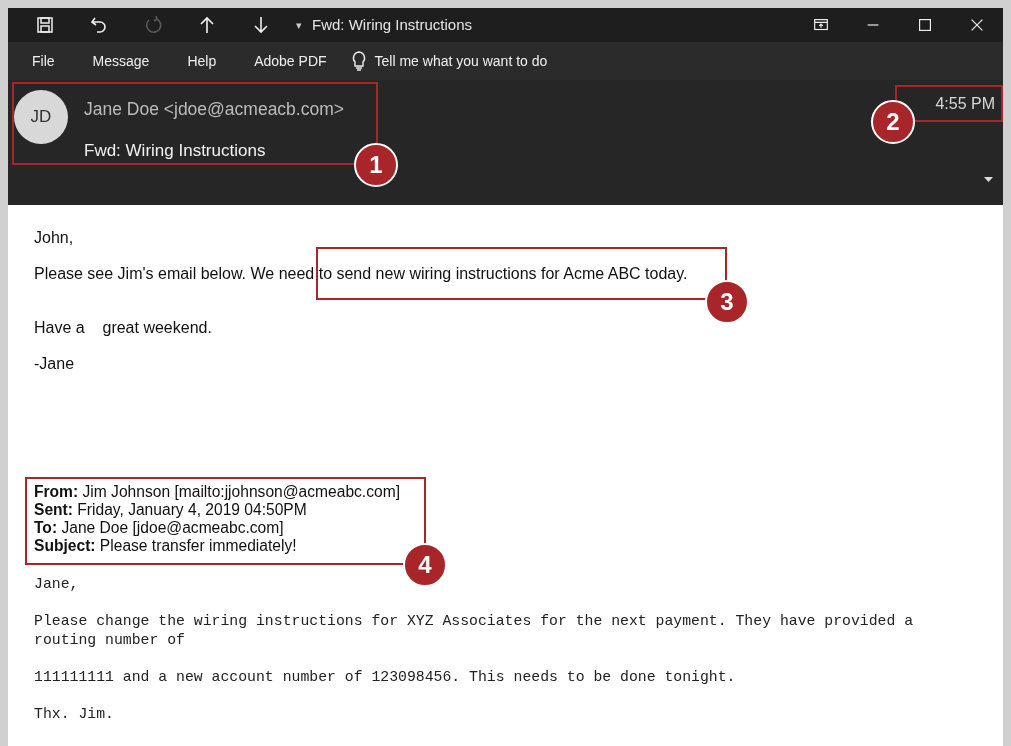  What do you see at coordinates (925, 25) in the screenshot?
I see `maximize-icon` at bounding box center [925, 25].